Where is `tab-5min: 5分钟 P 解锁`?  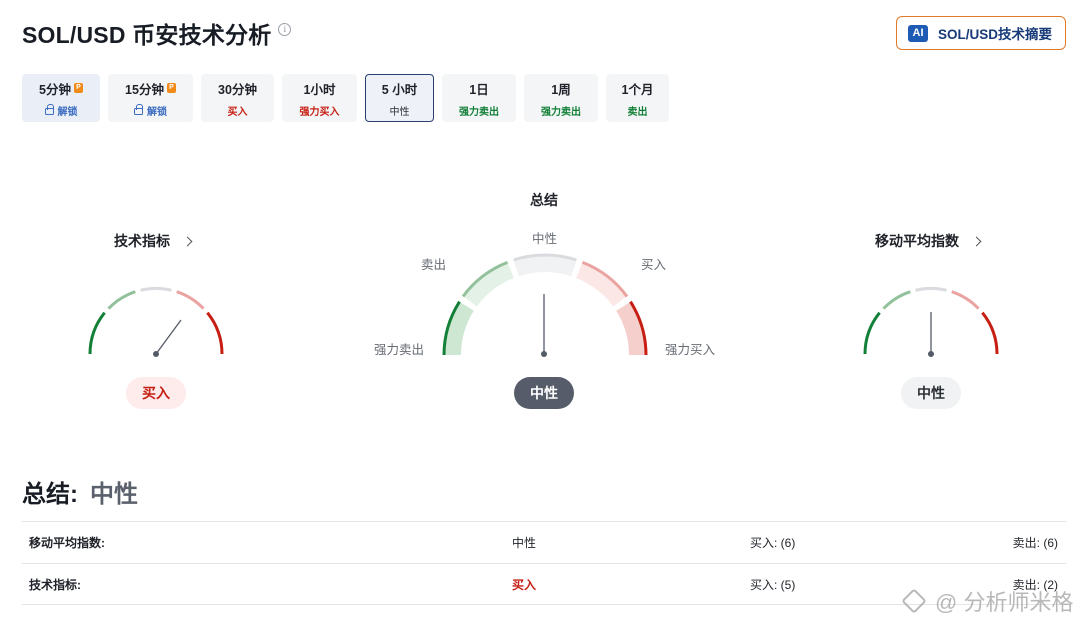
tab-5min: 5分钟 P 解锁 is located at coordinates (61, 98).